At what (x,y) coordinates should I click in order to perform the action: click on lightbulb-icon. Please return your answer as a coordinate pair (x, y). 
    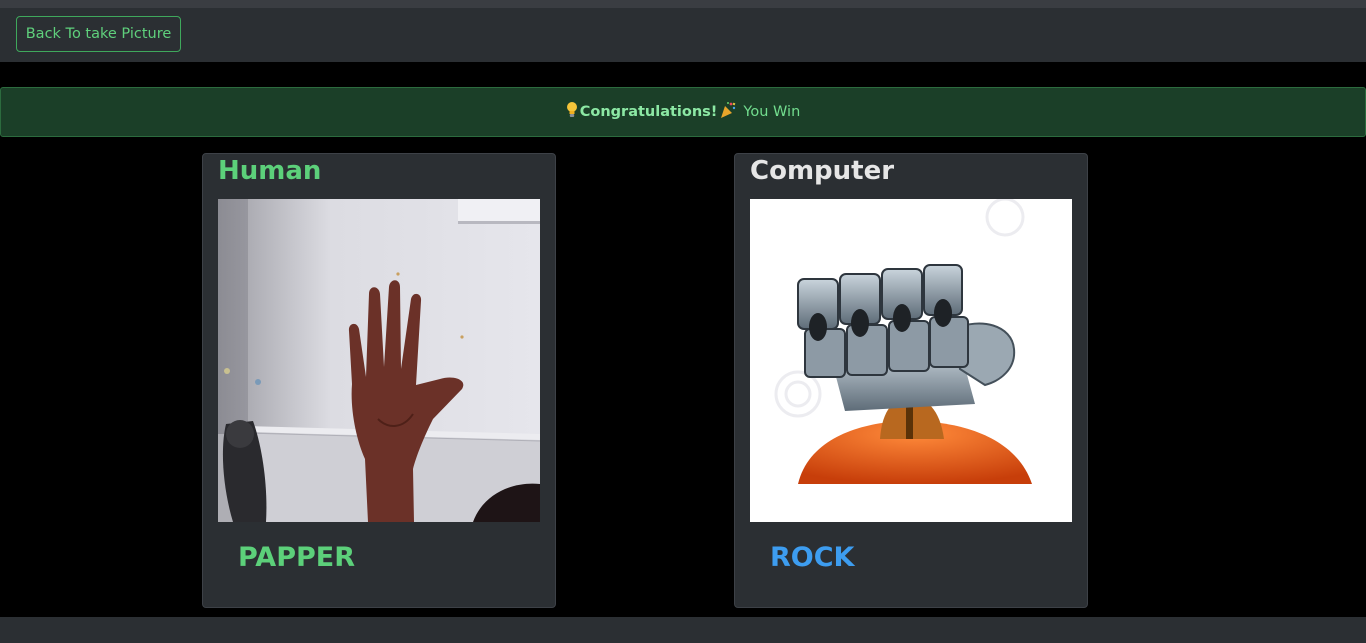
    Looking at the image, I should click on (572, 112).